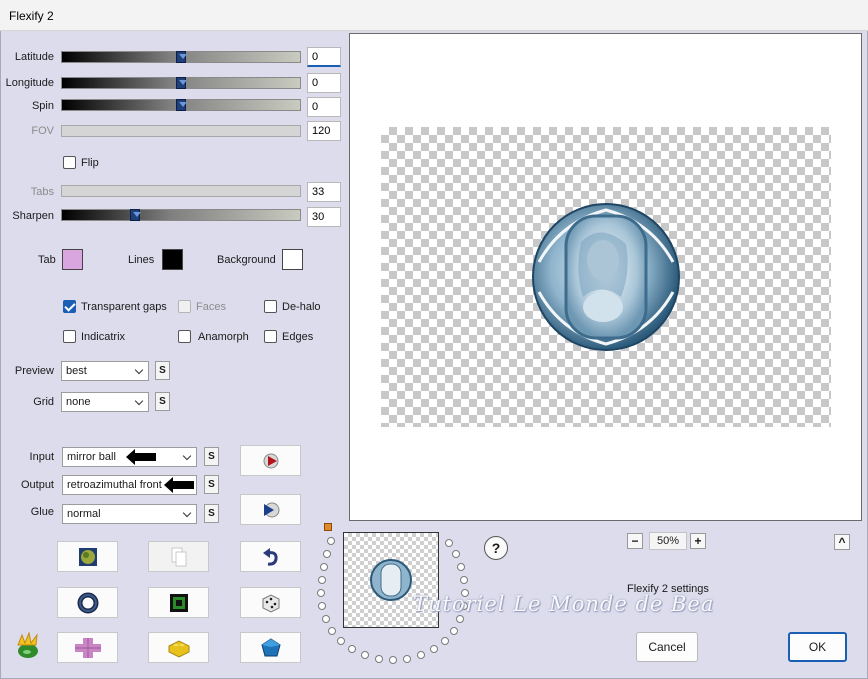 This screenshot has width=868, height=679. I want to click on scroll-up-button: ^, so click(842, 542).